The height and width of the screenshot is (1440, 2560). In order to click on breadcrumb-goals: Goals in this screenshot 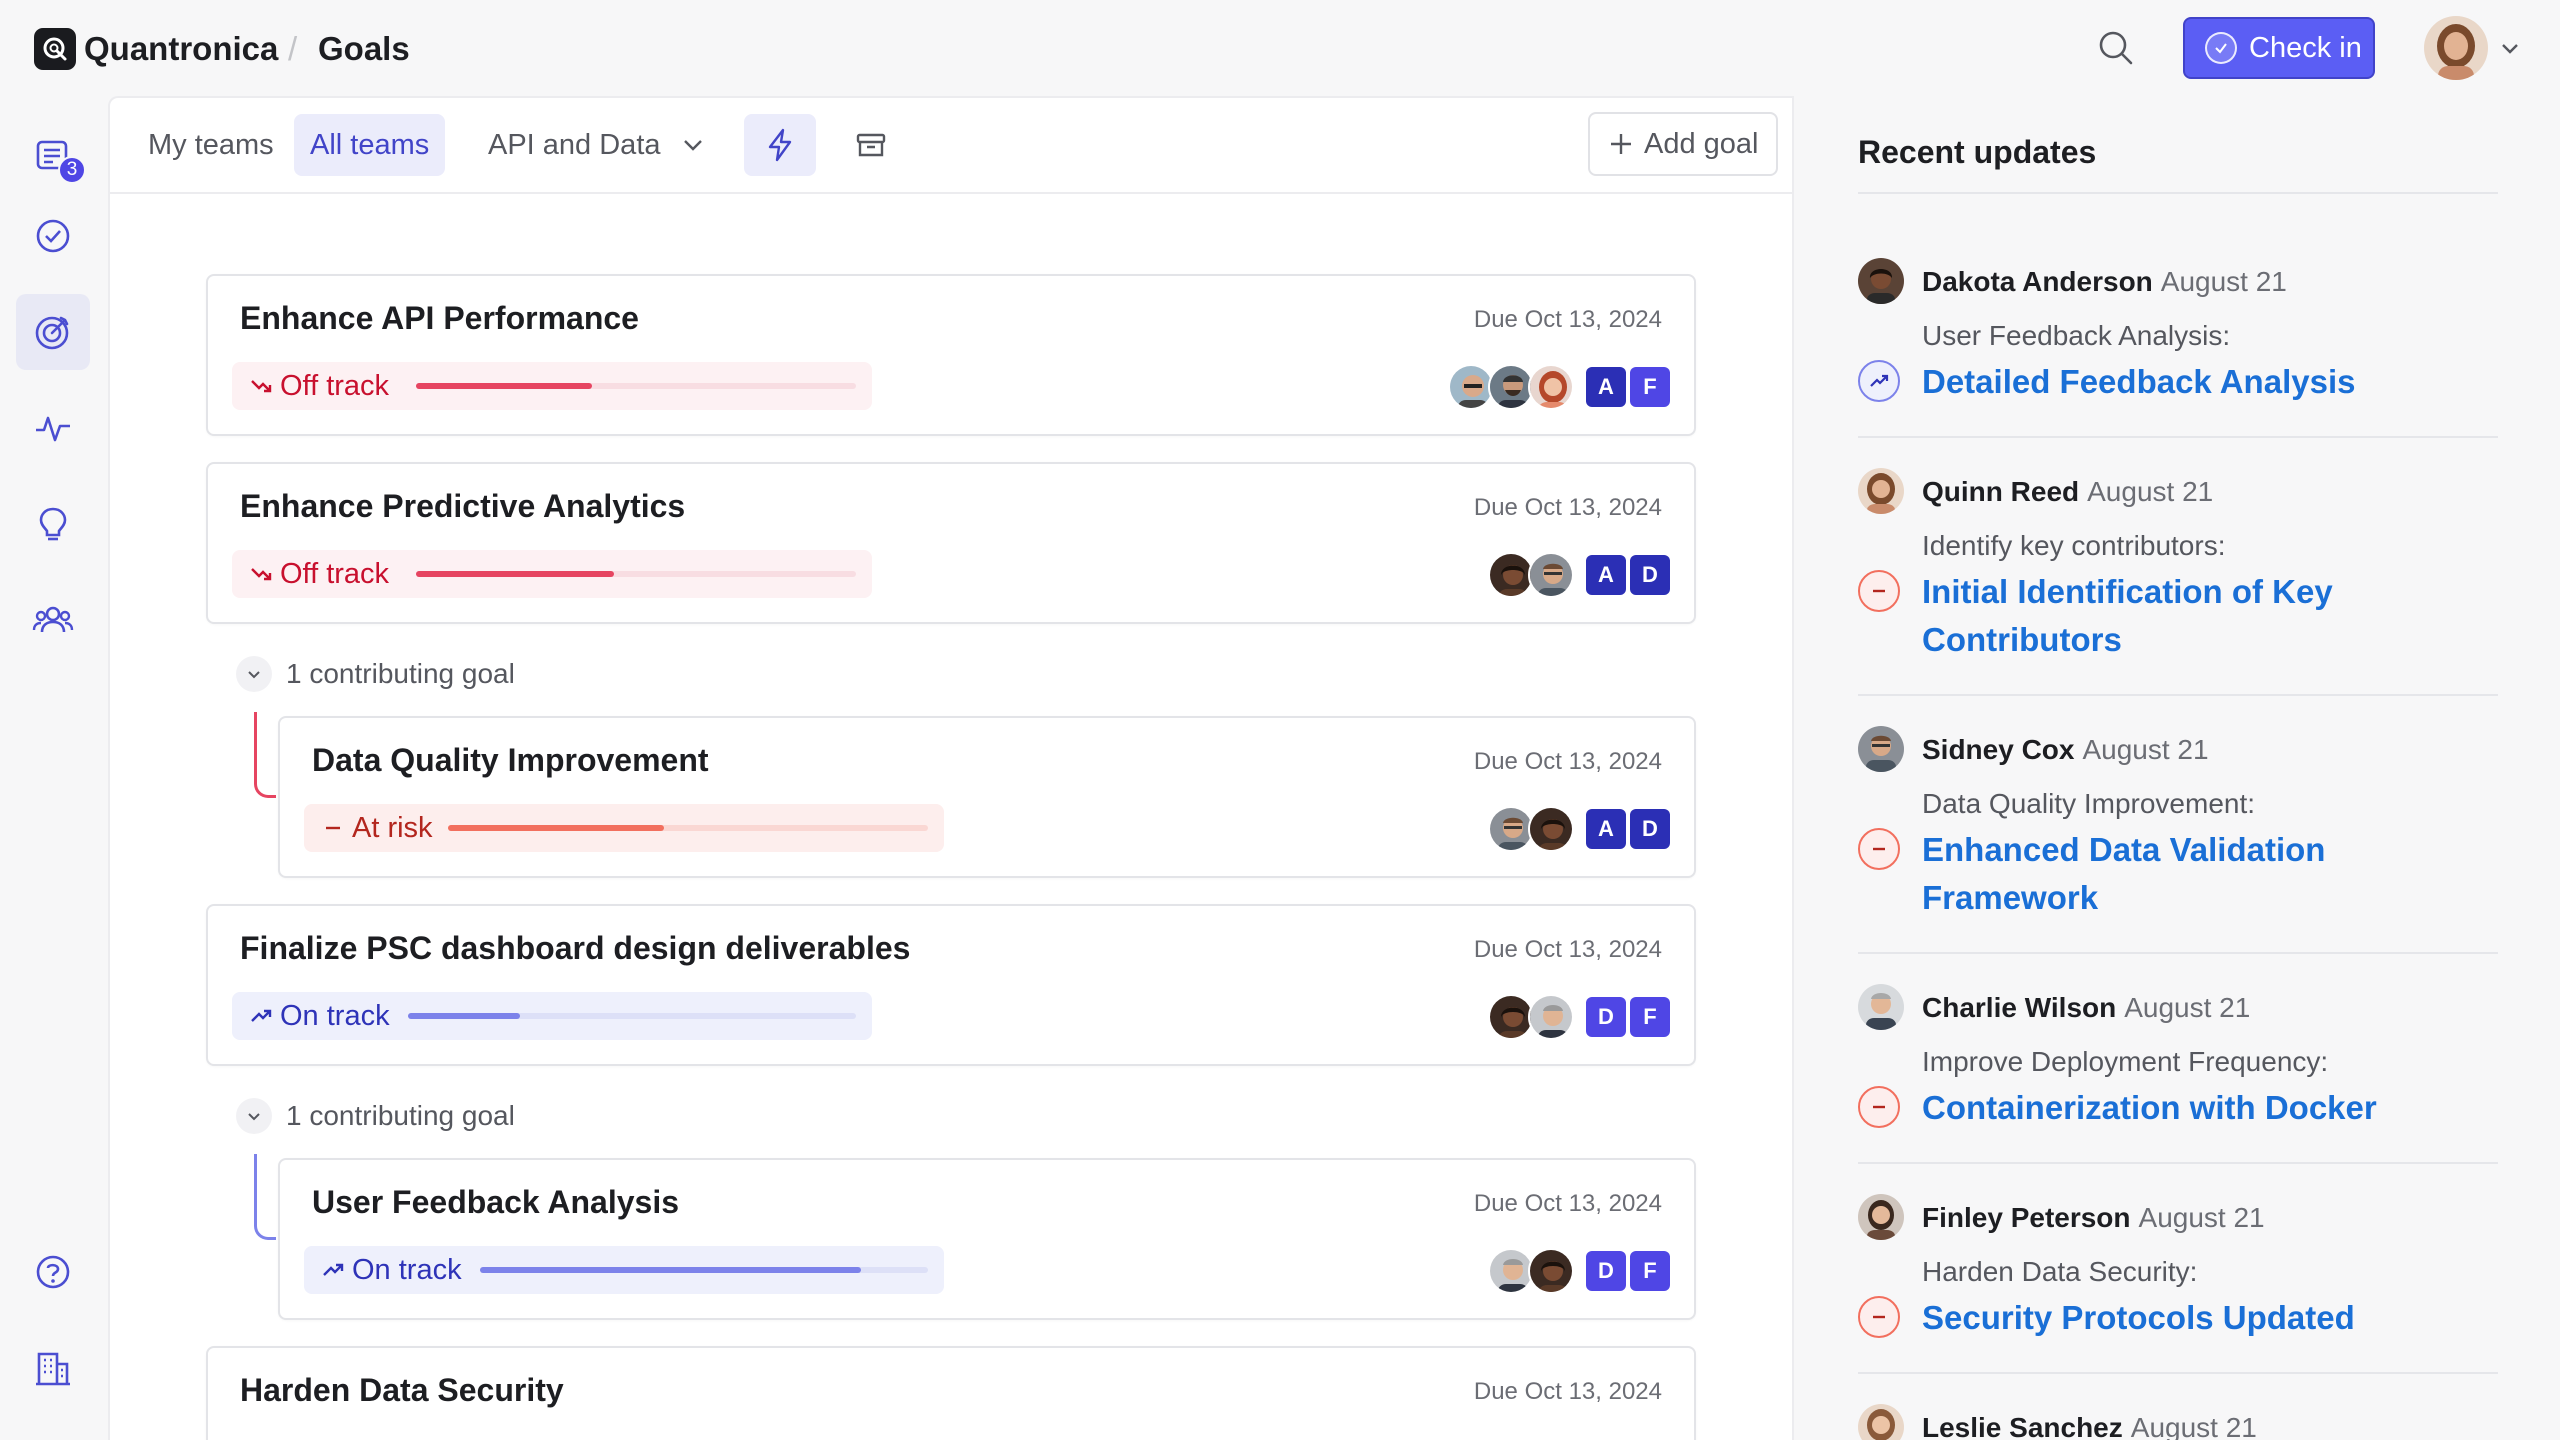, I will do `click(364, 49)`.